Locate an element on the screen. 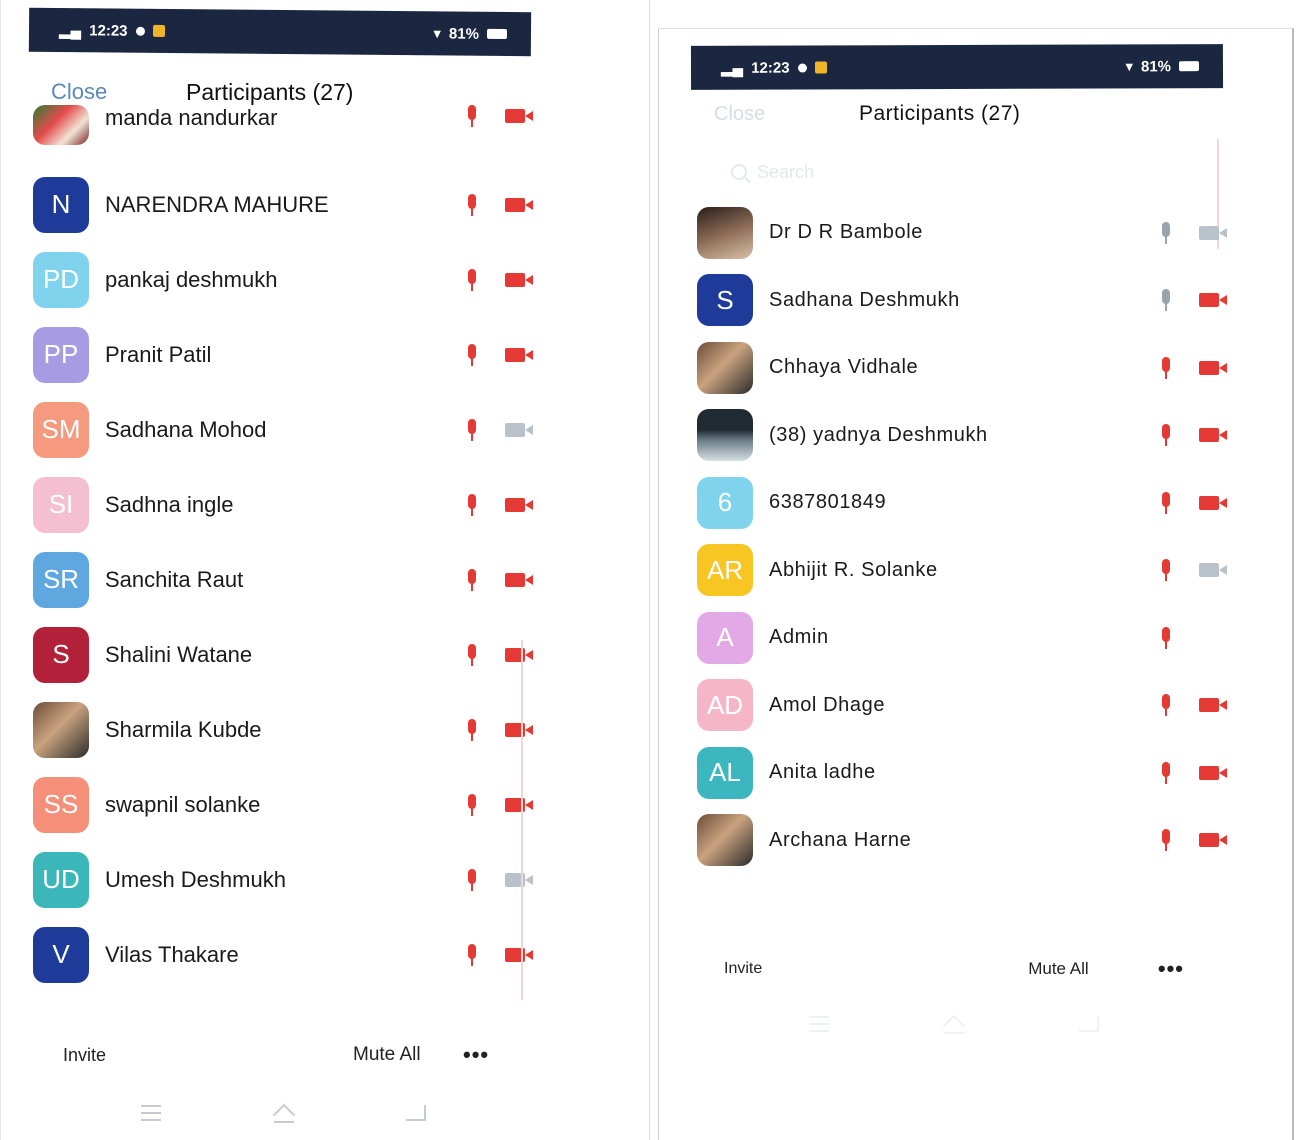  participant-row: AD Amol Dhage is located at coordinates (962, 706).